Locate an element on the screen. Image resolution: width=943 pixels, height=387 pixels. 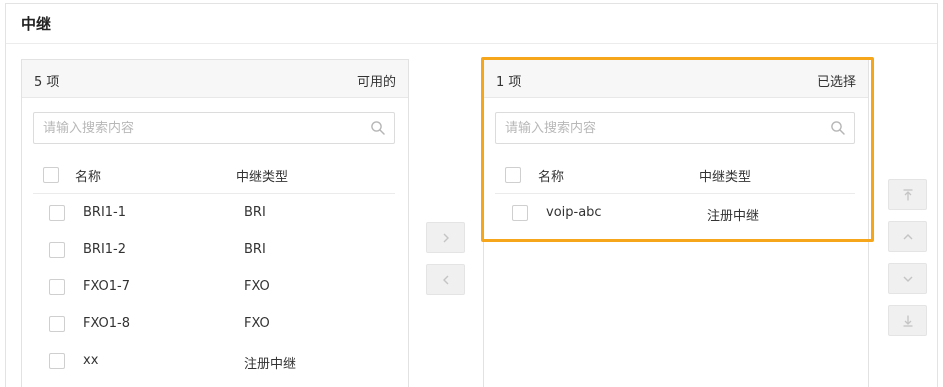
table-row: BRI1-1 BRI is located at coordinates (214, 213).